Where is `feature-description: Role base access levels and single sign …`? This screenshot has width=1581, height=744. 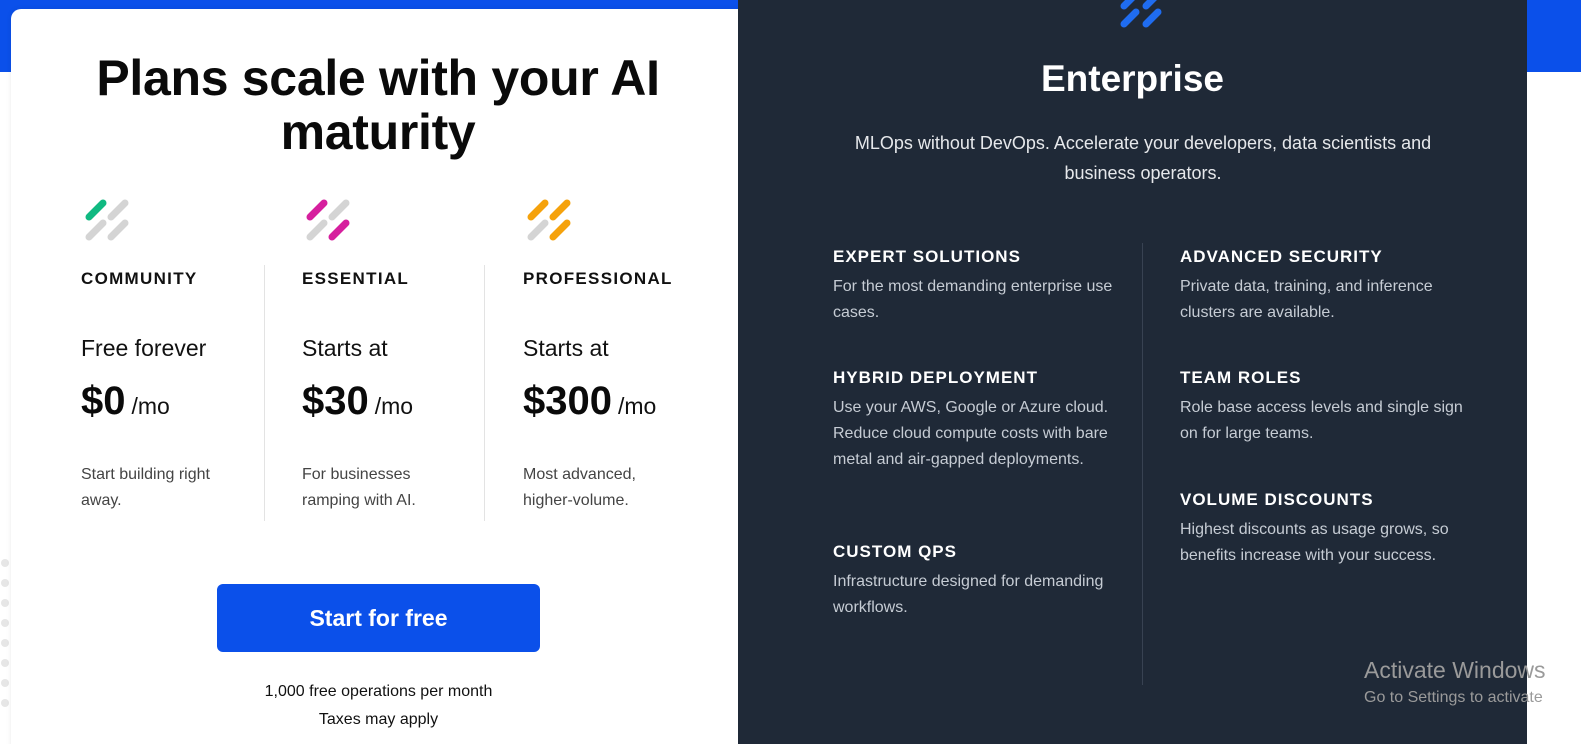
feature-description: Role base access levels and single sign … is located at coordinates (1321, 420).